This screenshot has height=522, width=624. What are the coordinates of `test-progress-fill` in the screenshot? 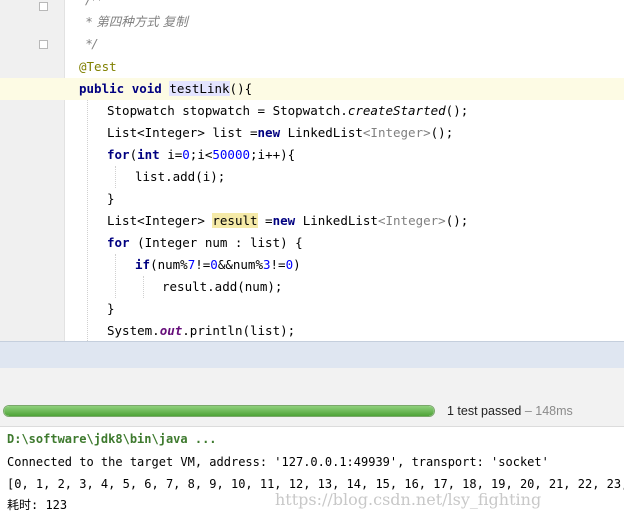 It's located at (219, 411).